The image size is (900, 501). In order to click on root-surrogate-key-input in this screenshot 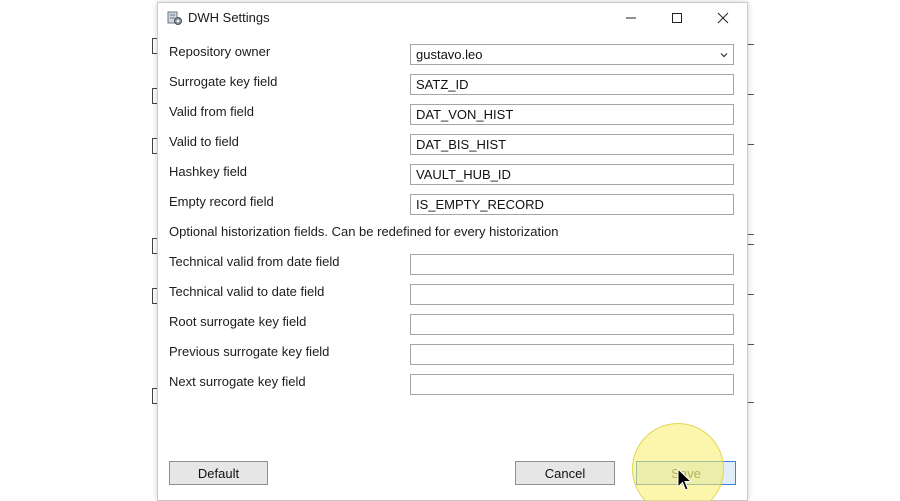, I will do `click(572, 324)`.